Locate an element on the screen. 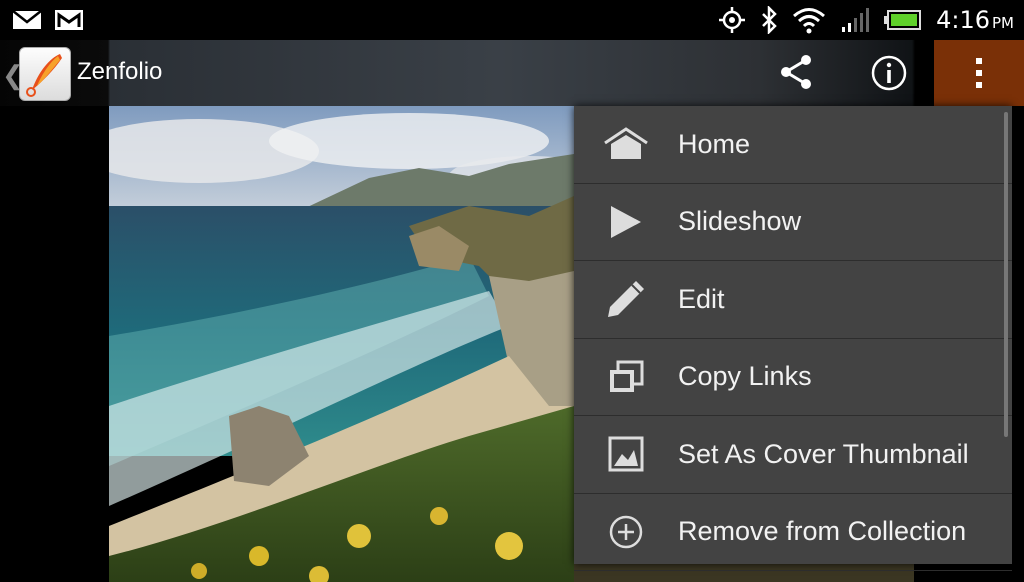  menu-item-label: Home is located at coordinates (714, 143).